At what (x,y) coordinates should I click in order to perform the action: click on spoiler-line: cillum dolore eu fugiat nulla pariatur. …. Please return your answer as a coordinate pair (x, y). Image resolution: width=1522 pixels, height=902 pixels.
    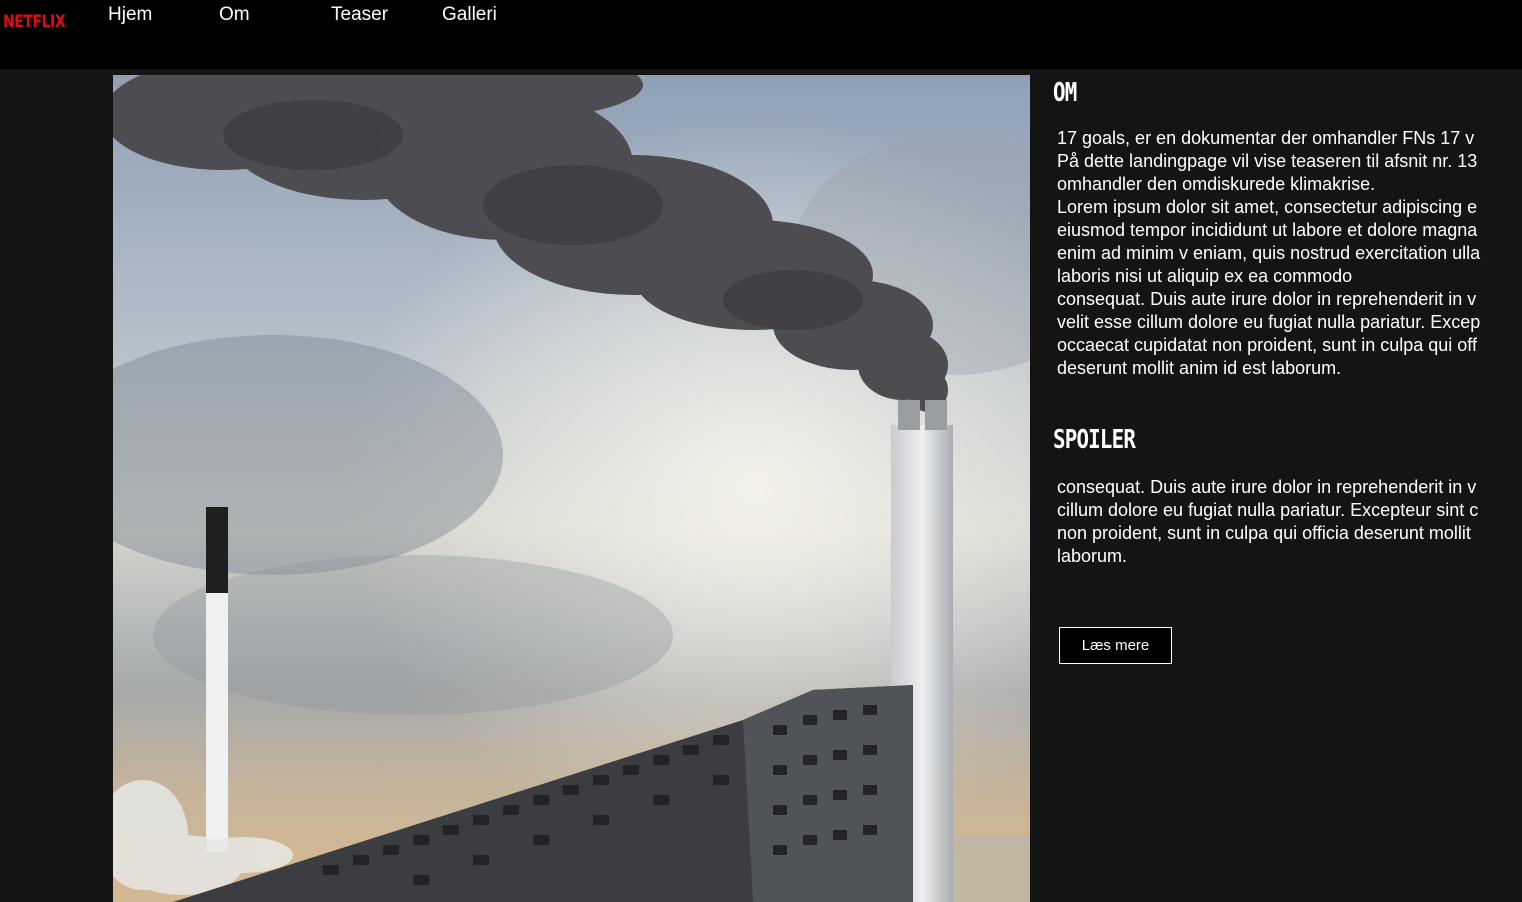
    Looking at the image, I should click on (1268, 510).